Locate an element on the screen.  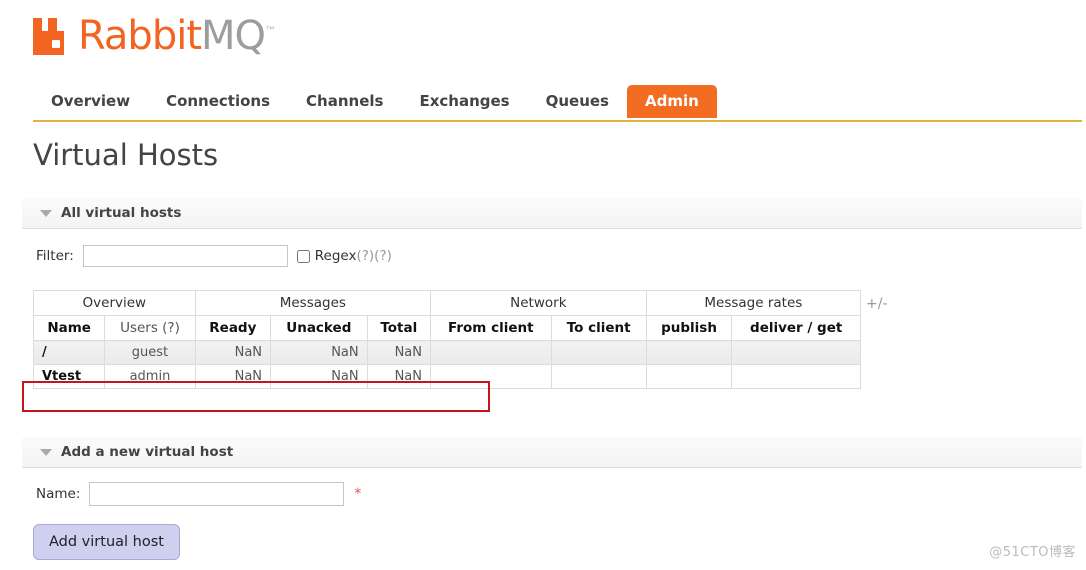
regex-checkbox is located at coordinates (303, 256).